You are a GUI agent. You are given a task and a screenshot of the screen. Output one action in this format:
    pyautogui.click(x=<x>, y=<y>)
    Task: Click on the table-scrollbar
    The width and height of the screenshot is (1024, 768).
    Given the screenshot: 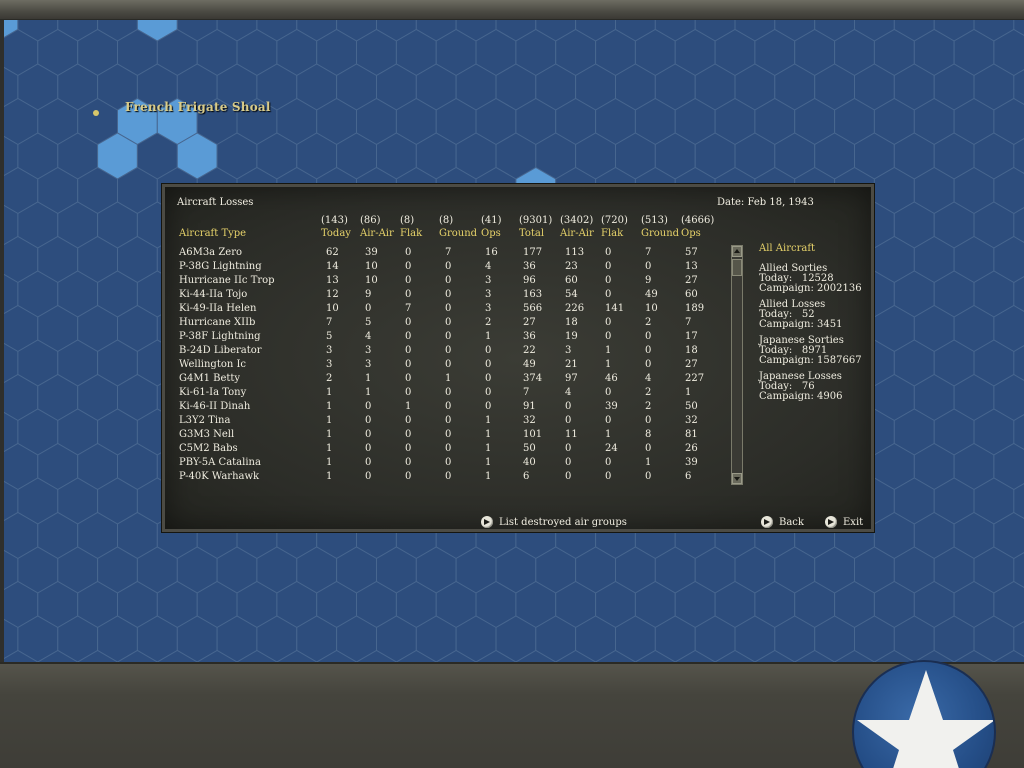 What is the action you would take?
    pyautogui.click(x=737, y=365)
    